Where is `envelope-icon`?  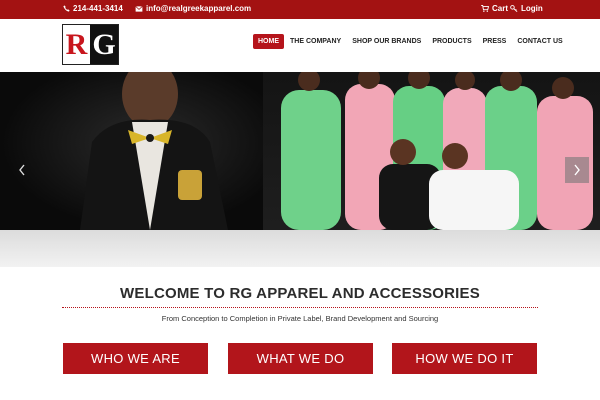
envelope-icon is located at coordinates (139, 8).